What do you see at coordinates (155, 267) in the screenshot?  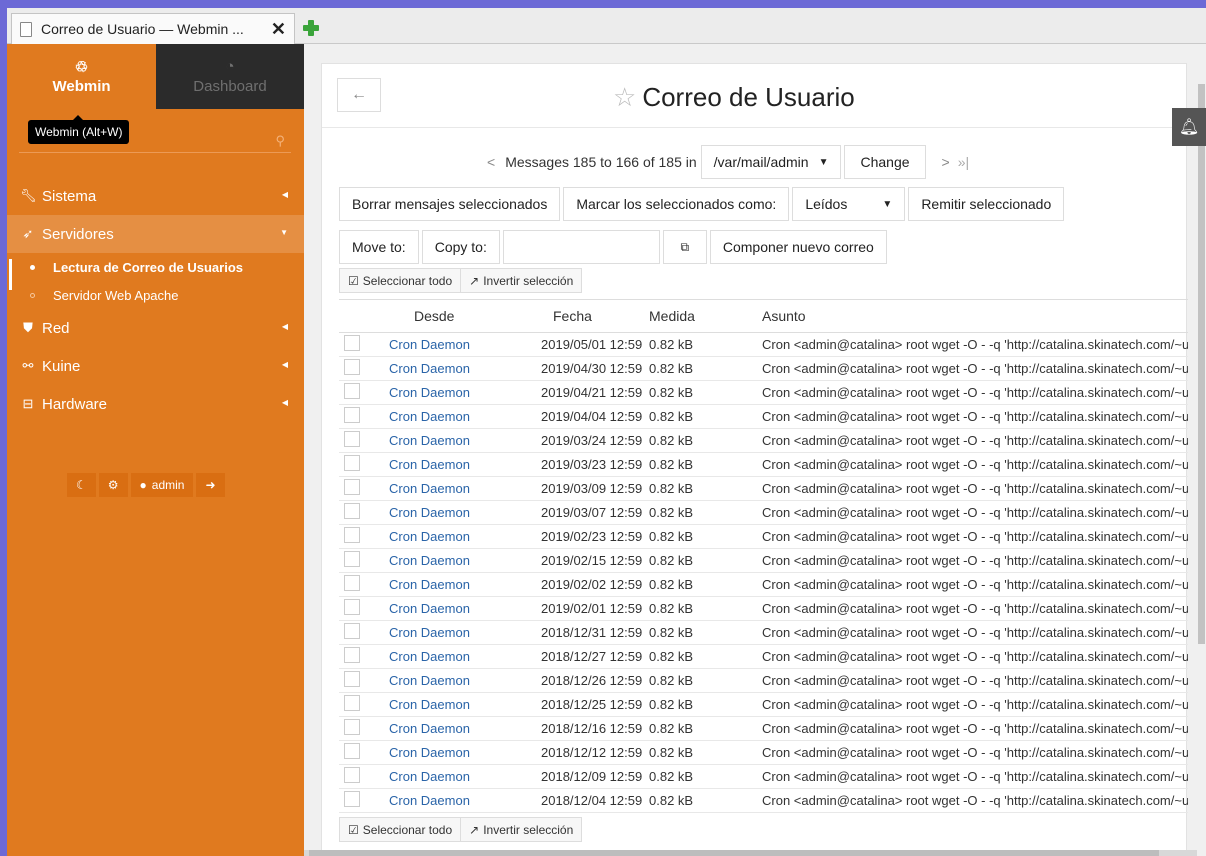 I see `sidebar-subitem-lectura-correo: Lectura de Correo de Usuarios` at bounding box center [155, 267].